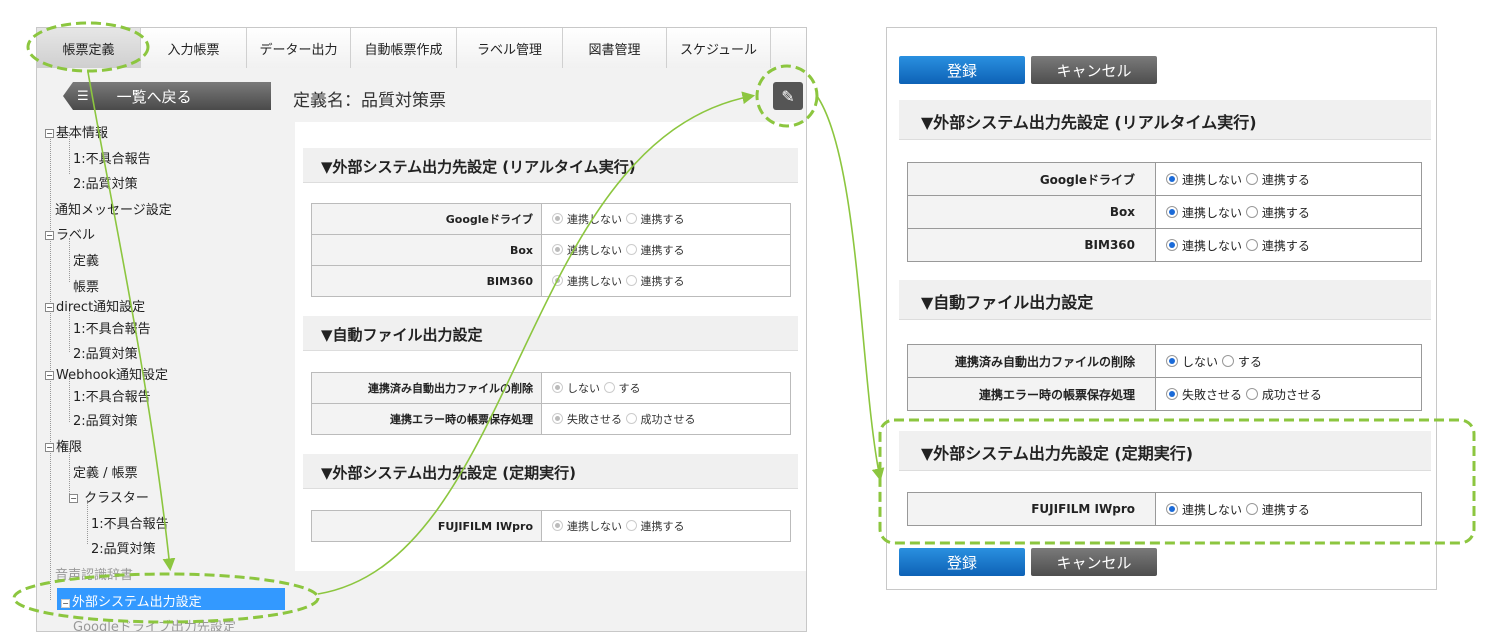 The image size is (1491, 642). Describe the element at coordinates (105, 471) in the screenshot. I see `tree-permission-definition: 定義 / 帳票` at that location.